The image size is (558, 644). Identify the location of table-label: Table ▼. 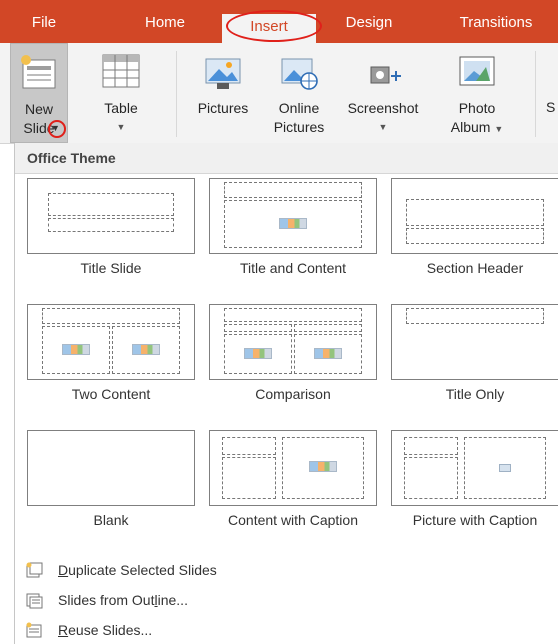
(121, 118).